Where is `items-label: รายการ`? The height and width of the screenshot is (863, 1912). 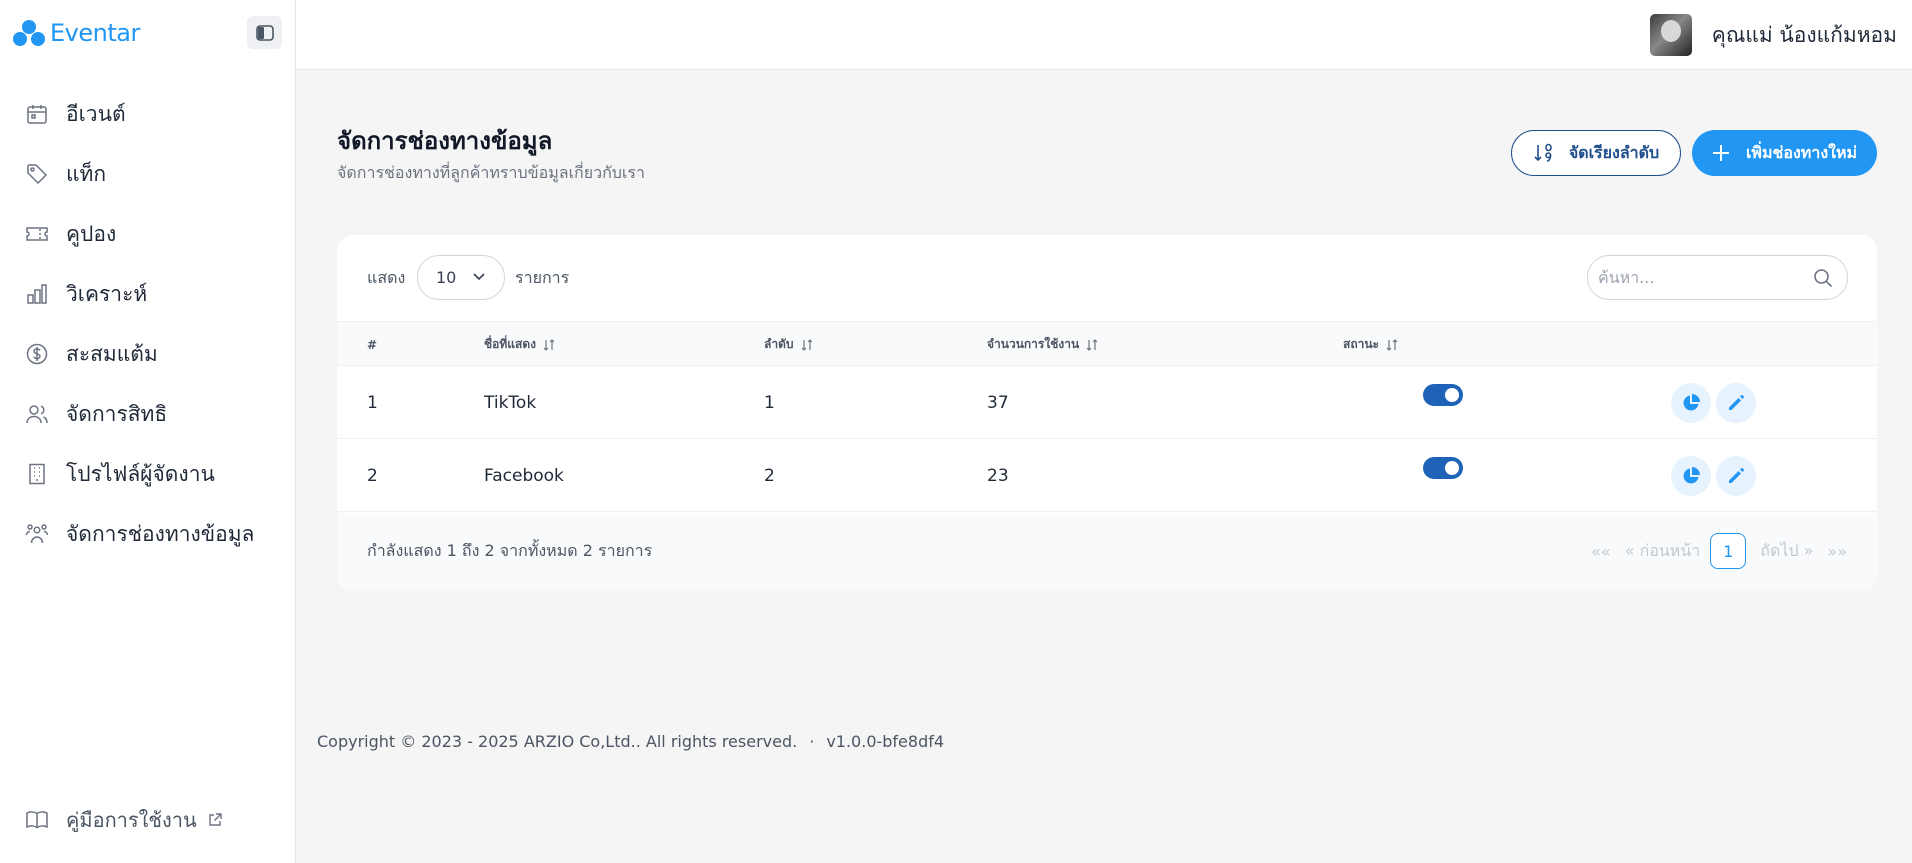 items-label: รายการ is located at coordinates (542, 277).